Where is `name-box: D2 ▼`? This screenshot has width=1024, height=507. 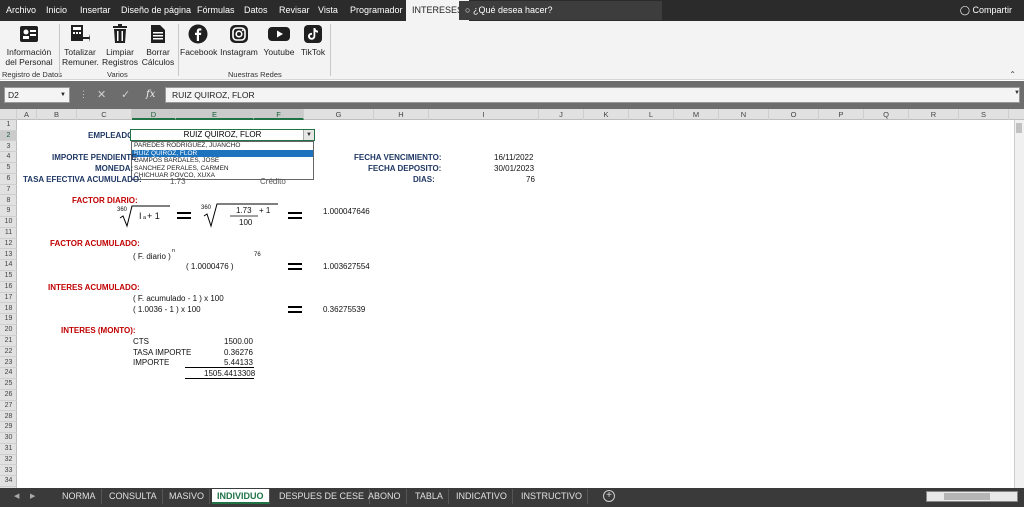 name-box: D2 ▼ is located at coordinates (37, 95).